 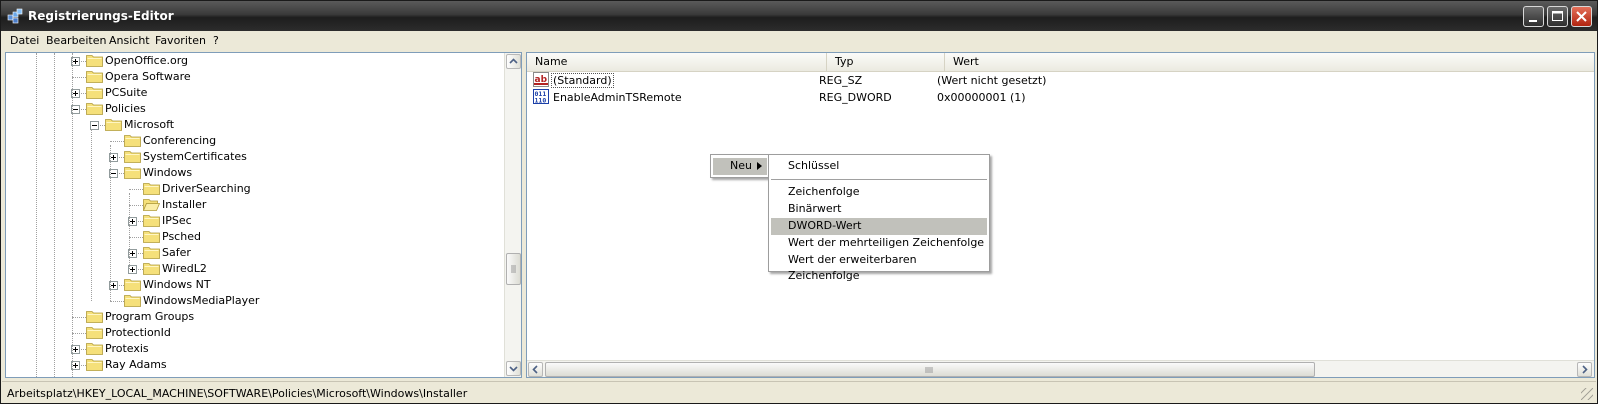 I want to click on tree-item: WiredL2, so click(x=253, y=269).